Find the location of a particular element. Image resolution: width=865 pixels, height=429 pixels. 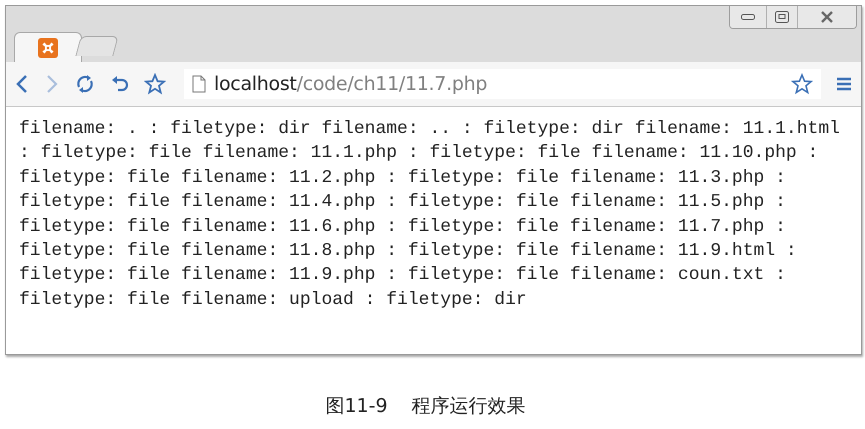

output-line: : filetype: file filename: 11.1.php : filetype: file filename: 11.10.php : is located at coordinates (419, 154).